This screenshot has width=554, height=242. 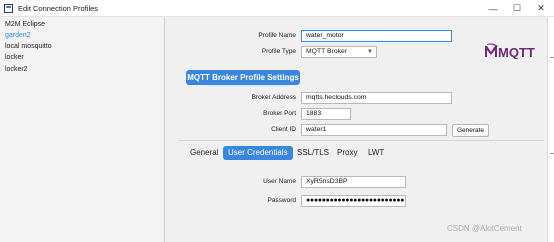 I want to click on window-edge, so click(x=550, y=129).